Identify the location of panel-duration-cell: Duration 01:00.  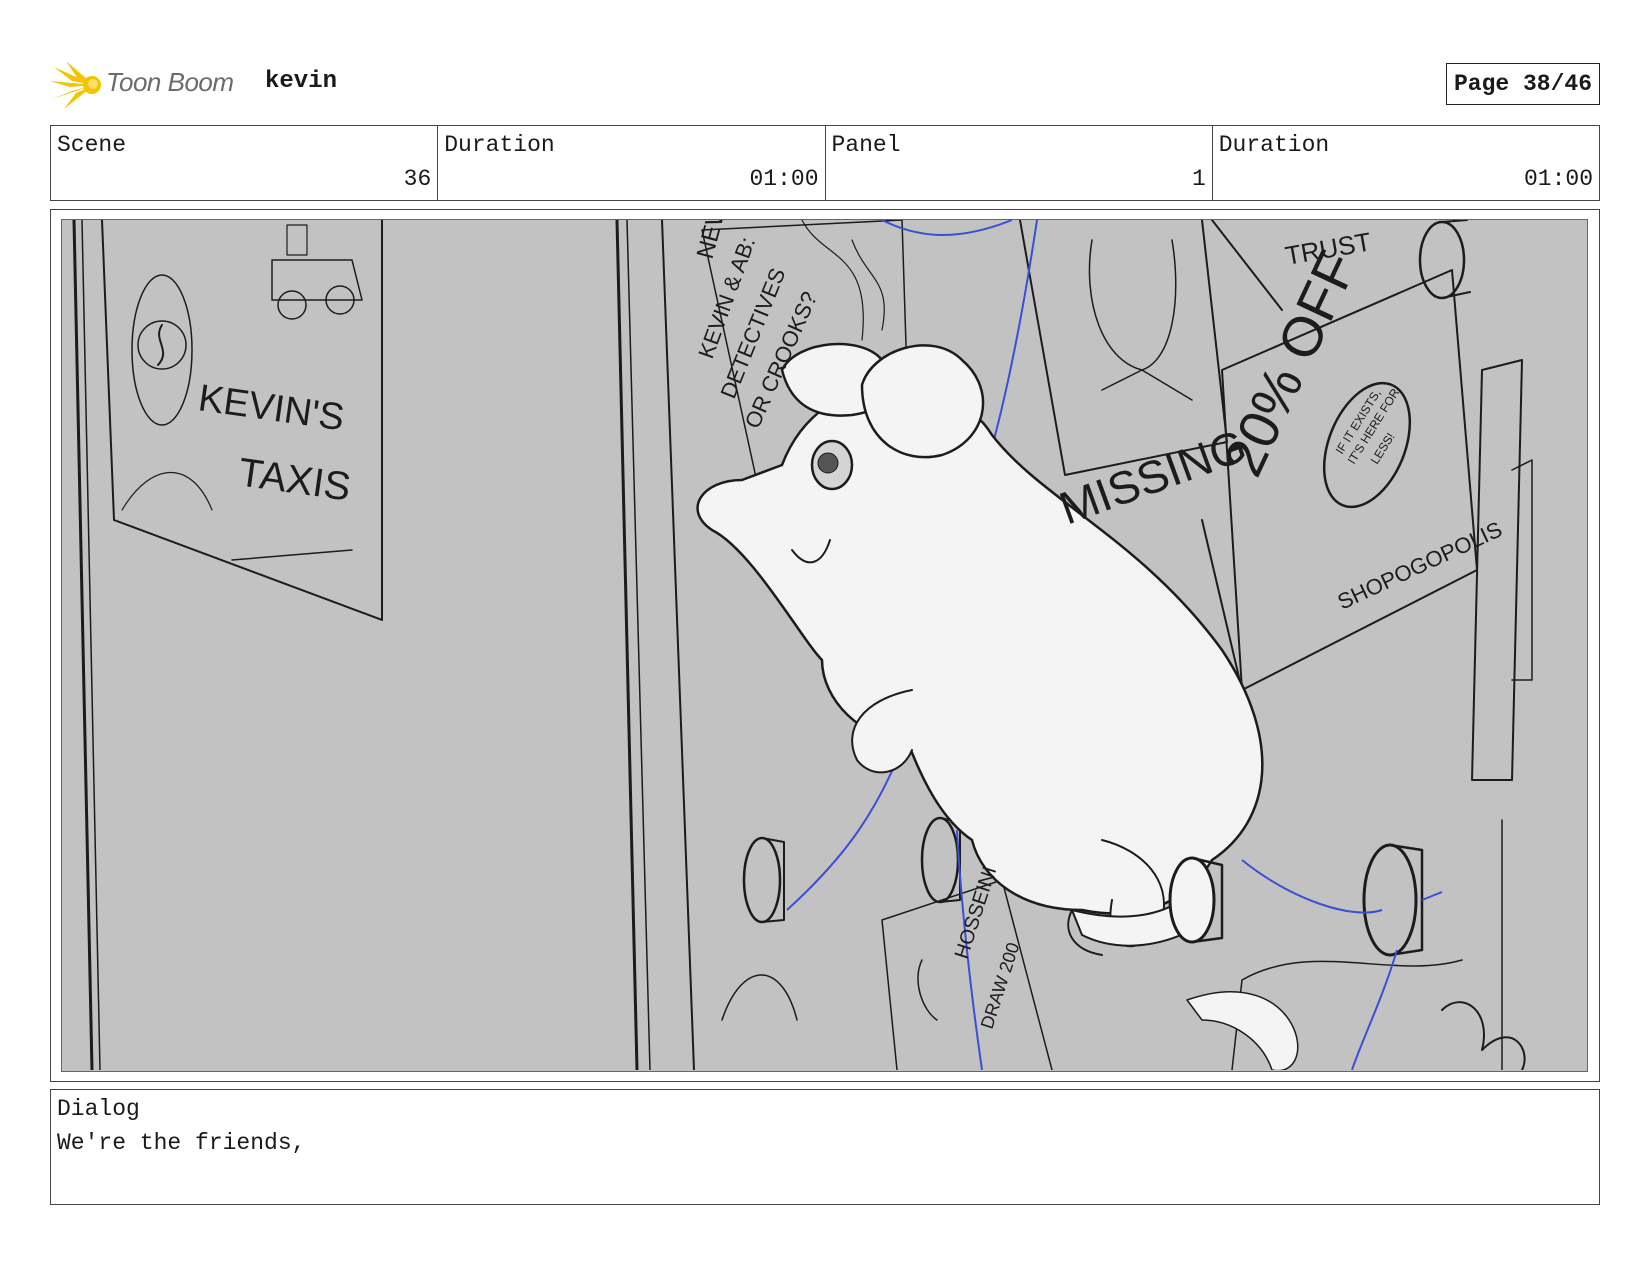
(1406, 163).